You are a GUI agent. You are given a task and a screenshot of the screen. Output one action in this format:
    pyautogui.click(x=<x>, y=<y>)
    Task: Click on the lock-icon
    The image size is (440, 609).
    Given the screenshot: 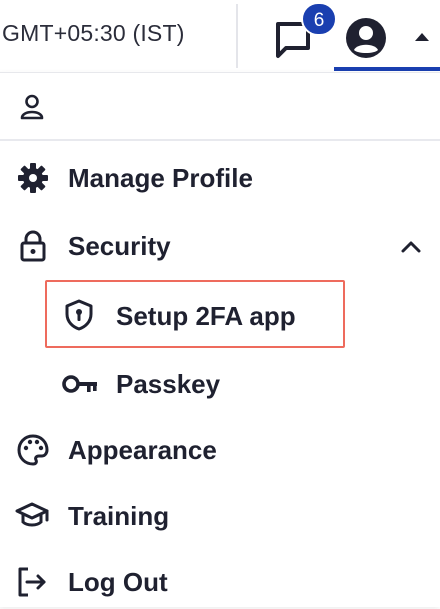 What is the action you would take?
    pyautogui.click(x=33, y=246)
    